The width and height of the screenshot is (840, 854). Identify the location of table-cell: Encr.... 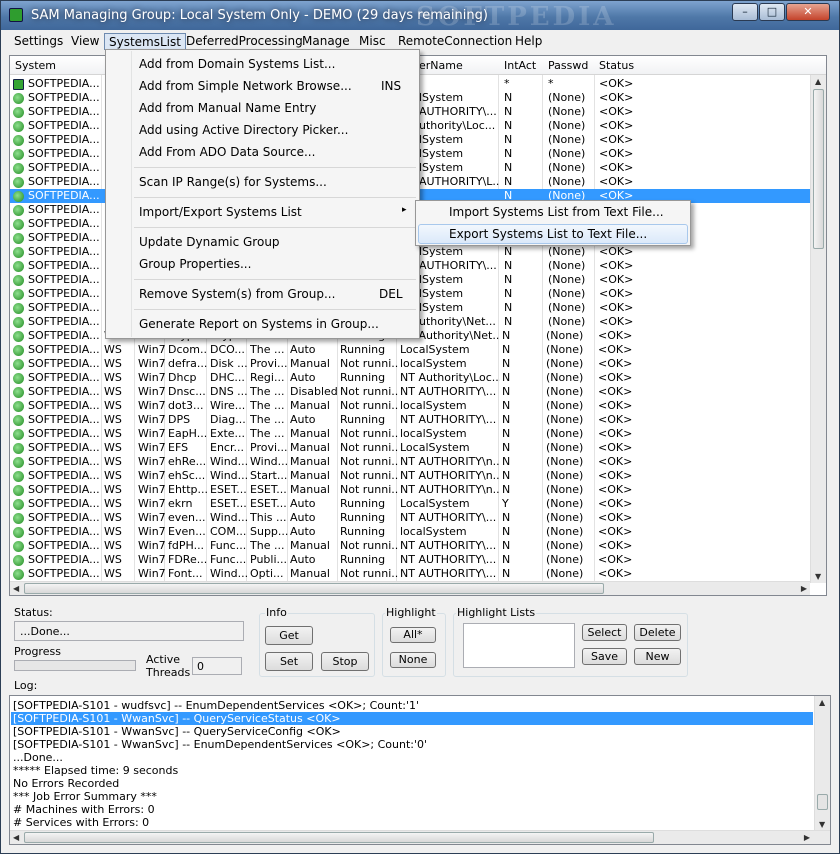
(227, 447).